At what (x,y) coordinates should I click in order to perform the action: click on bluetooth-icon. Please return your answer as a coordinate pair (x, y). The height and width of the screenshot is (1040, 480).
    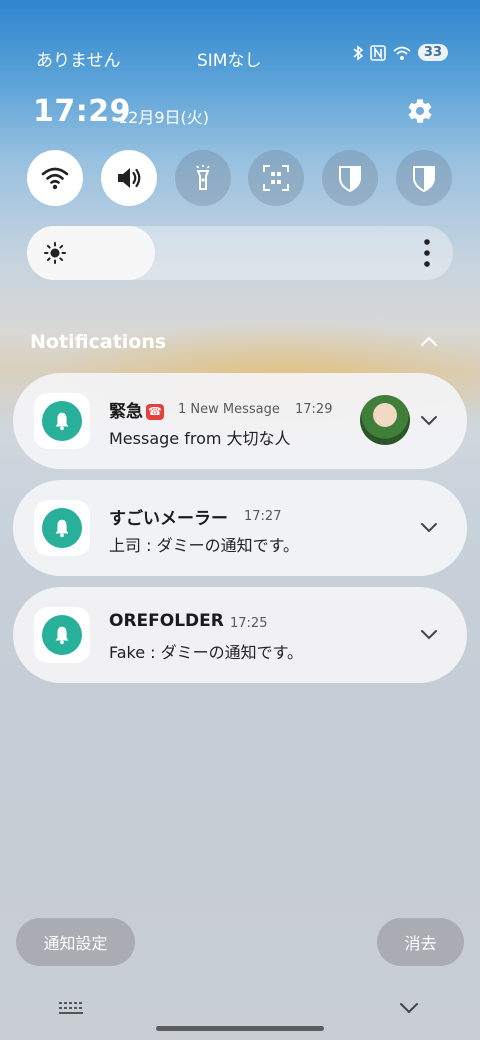
    Looking at the image, I should click on (358, 52).